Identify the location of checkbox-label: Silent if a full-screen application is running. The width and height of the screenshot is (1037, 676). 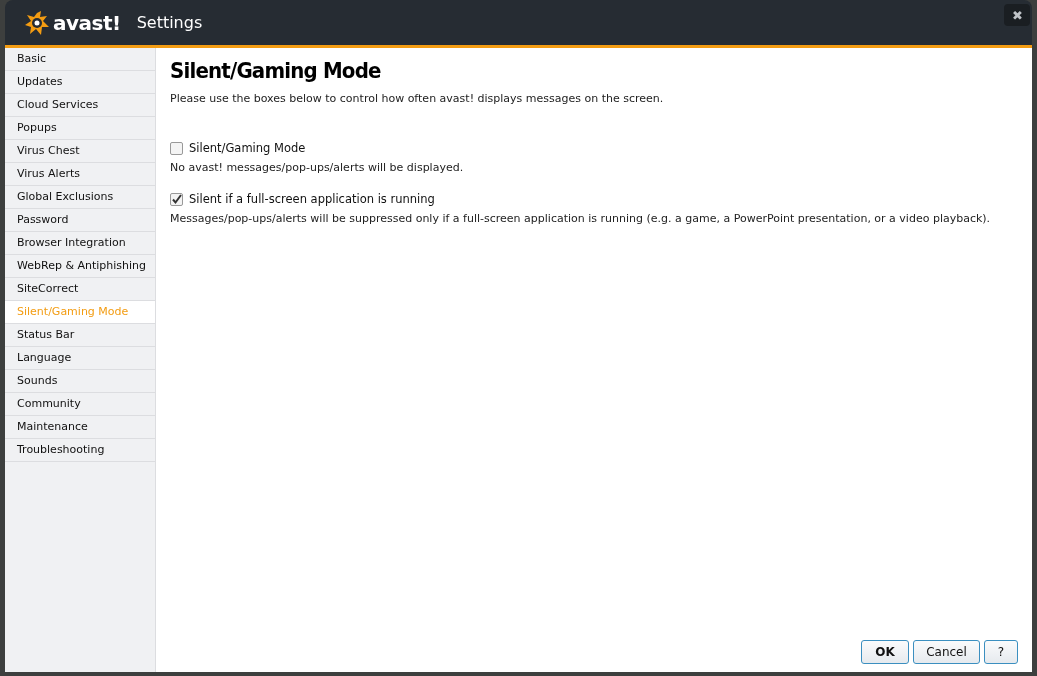
(312, 199).